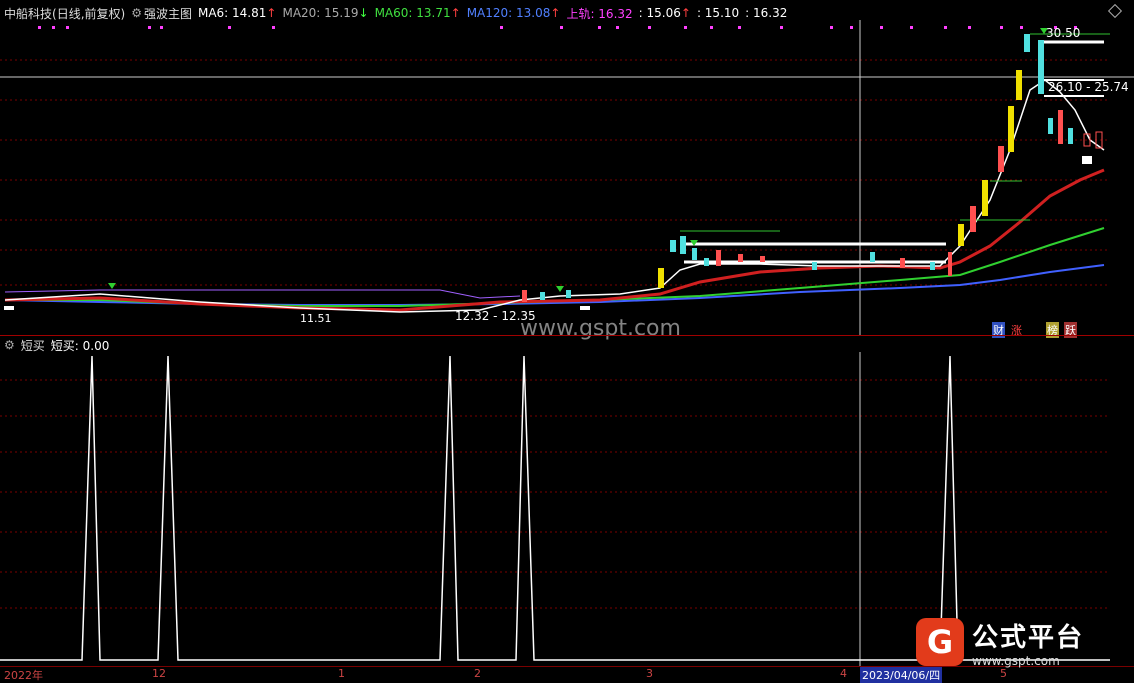 This screenshot has height=683, width=1134. Describe the element at coordinates (557, 27) in the screenshot. I see `signal-dots` at that location.